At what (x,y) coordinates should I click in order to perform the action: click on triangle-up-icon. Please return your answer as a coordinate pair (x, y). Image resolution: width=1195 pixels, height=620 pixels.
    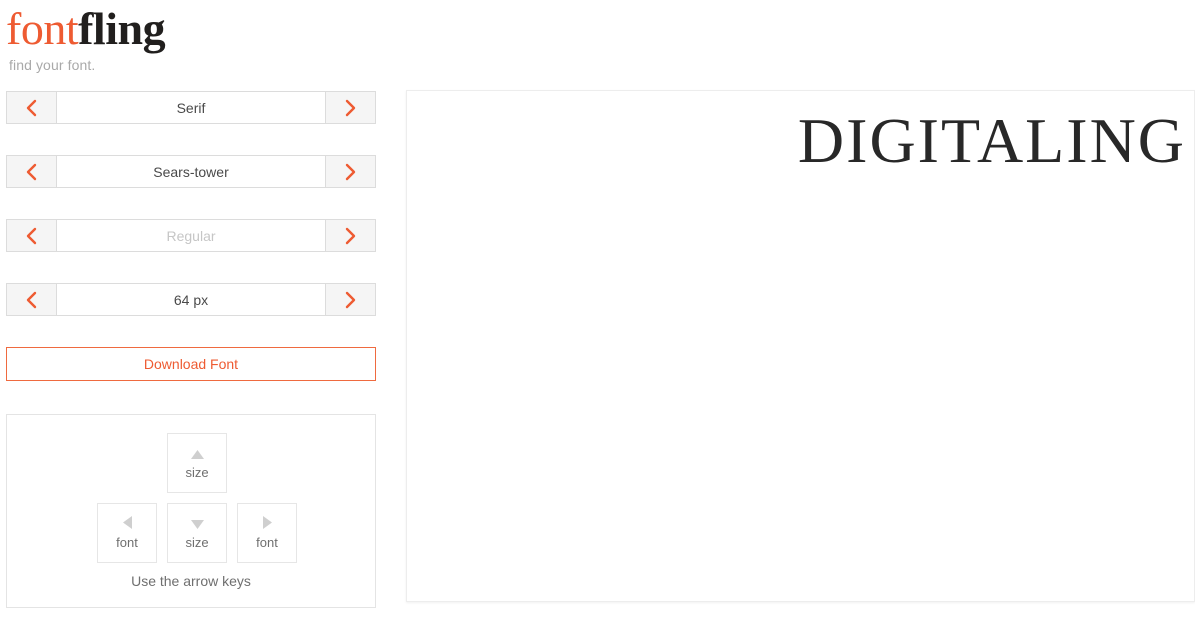
    Looking at the image, I should click on (197, 455).